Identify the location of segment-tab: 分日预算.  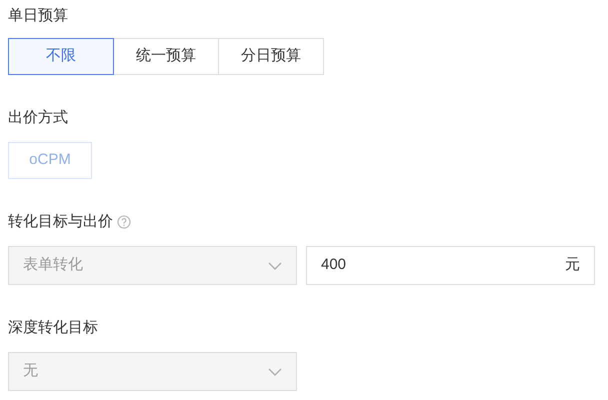
(271, 56).